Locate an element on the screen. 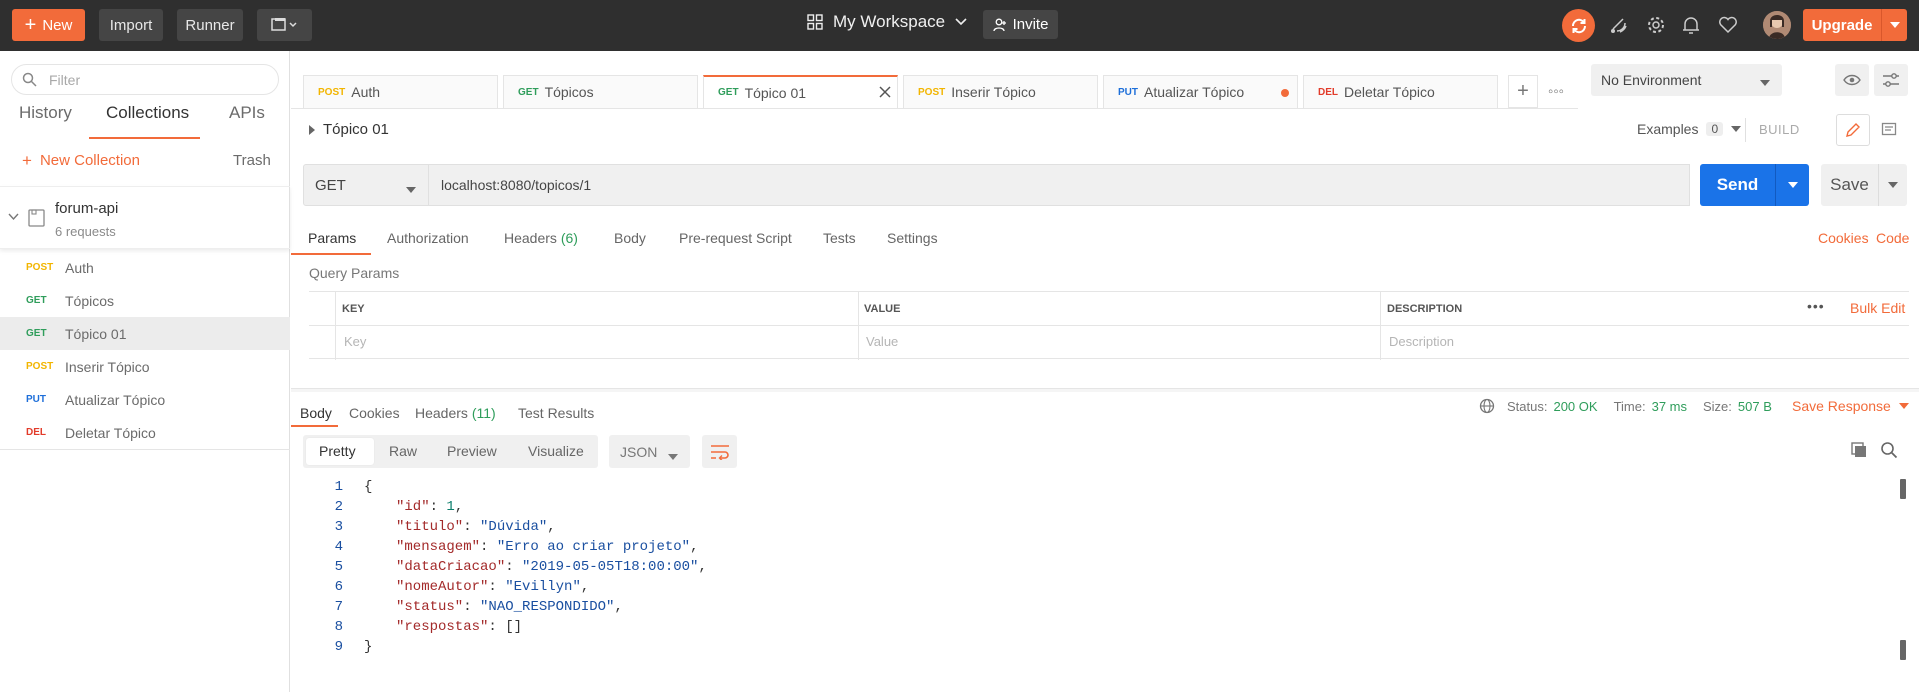  tab-tests: Tests is located at coordinates (839, 238).